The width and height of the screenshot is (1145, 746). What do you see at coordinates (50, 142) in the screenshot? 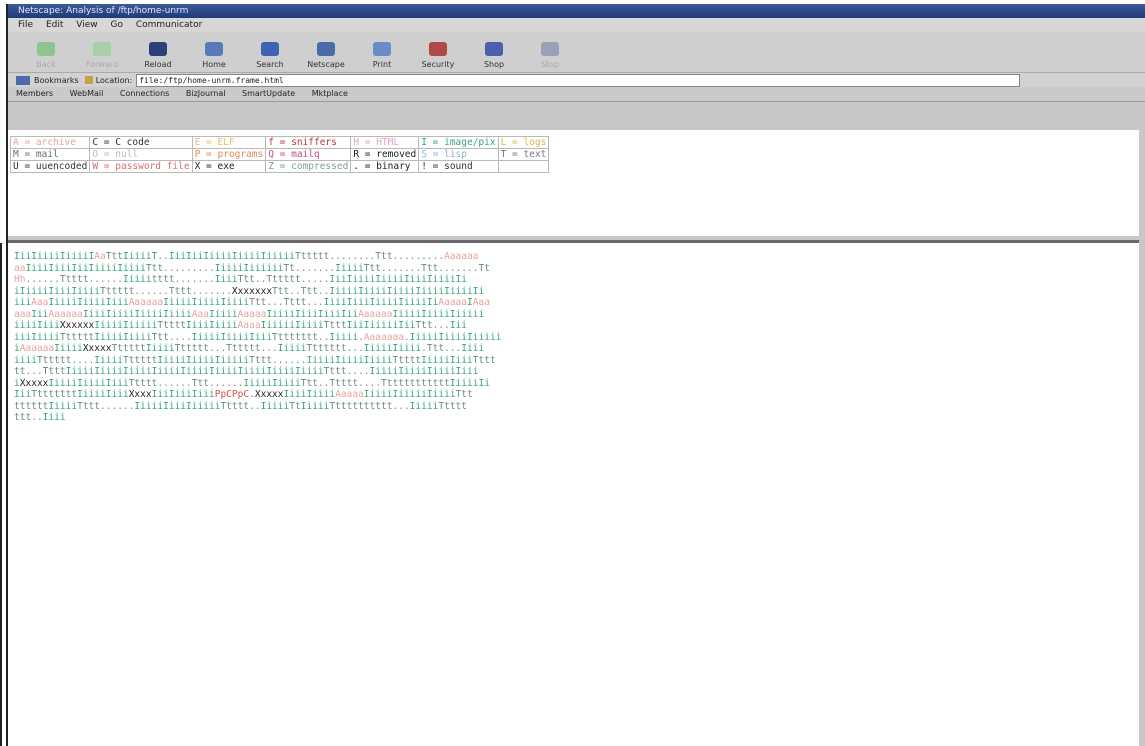
I see `legend-cell: A = archive` at bounding box center [50, 142].